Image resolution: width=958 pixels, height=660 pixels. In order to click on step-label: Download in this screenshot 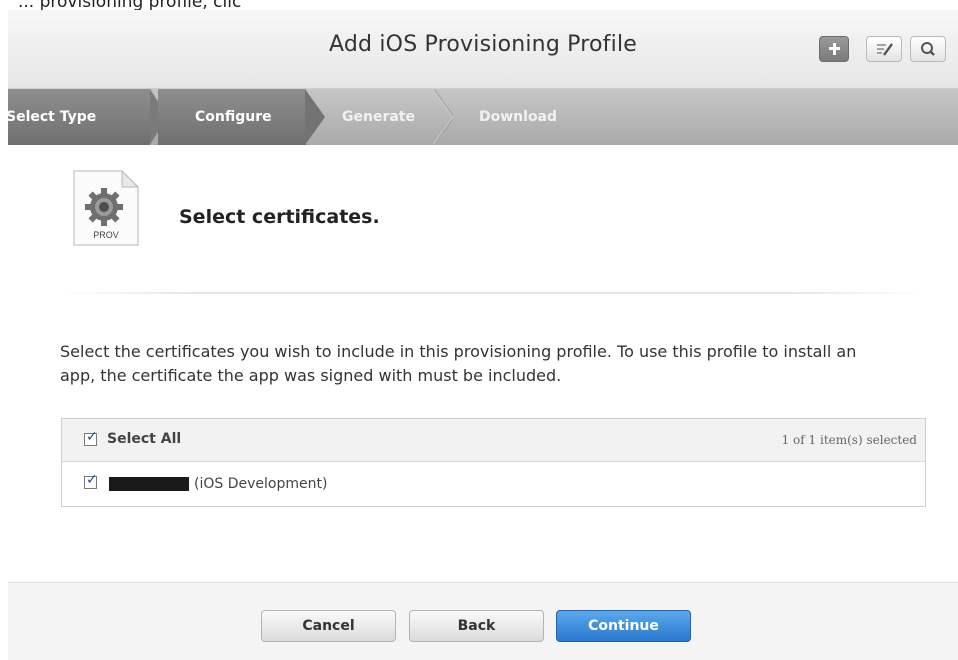, I will do `click(518, 117)`.